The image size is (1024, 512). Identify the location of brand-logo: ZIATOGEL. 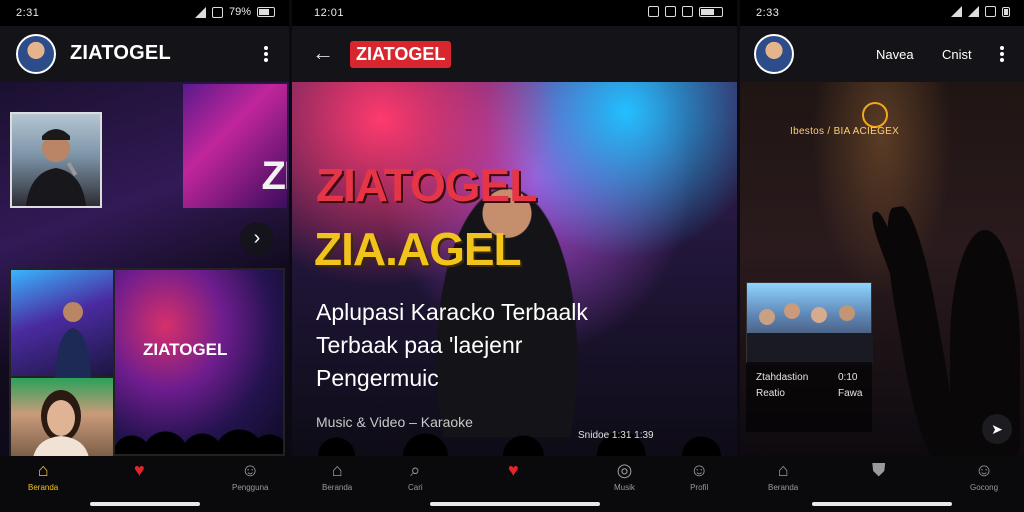
(401, 54).